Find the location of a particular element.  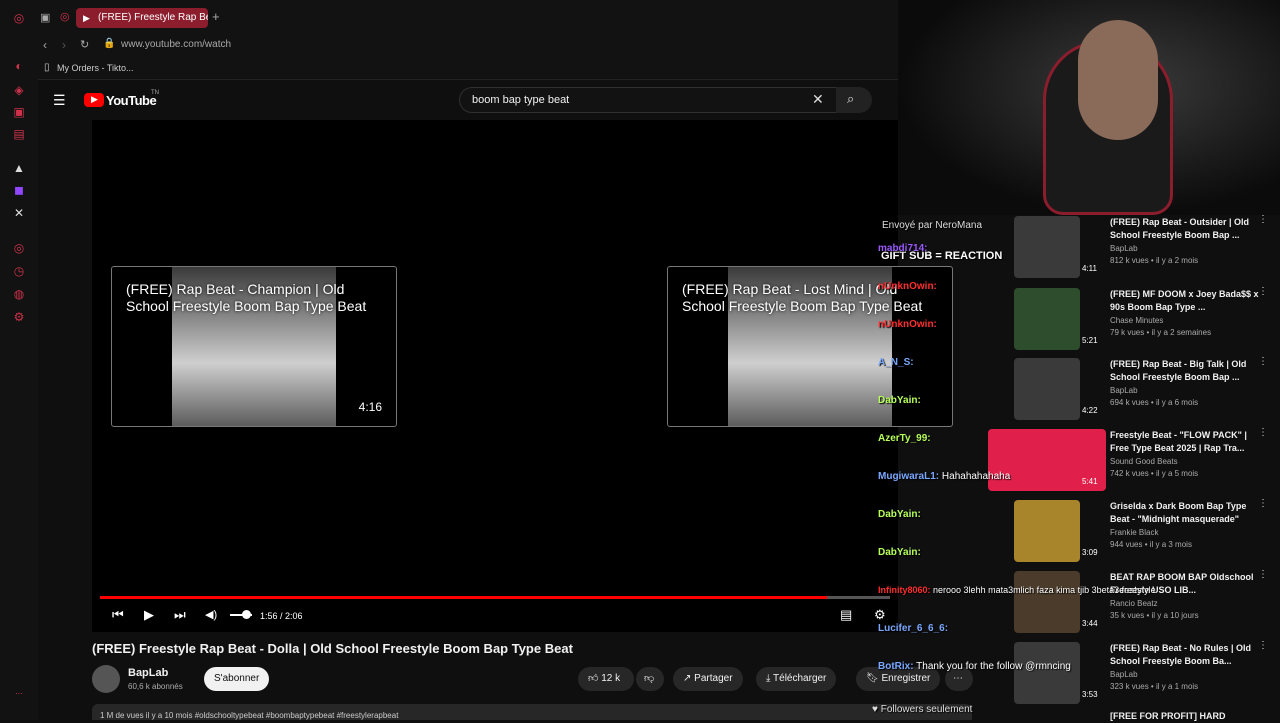

chat-username: A_N_S: is located at coordinates (896, 362).